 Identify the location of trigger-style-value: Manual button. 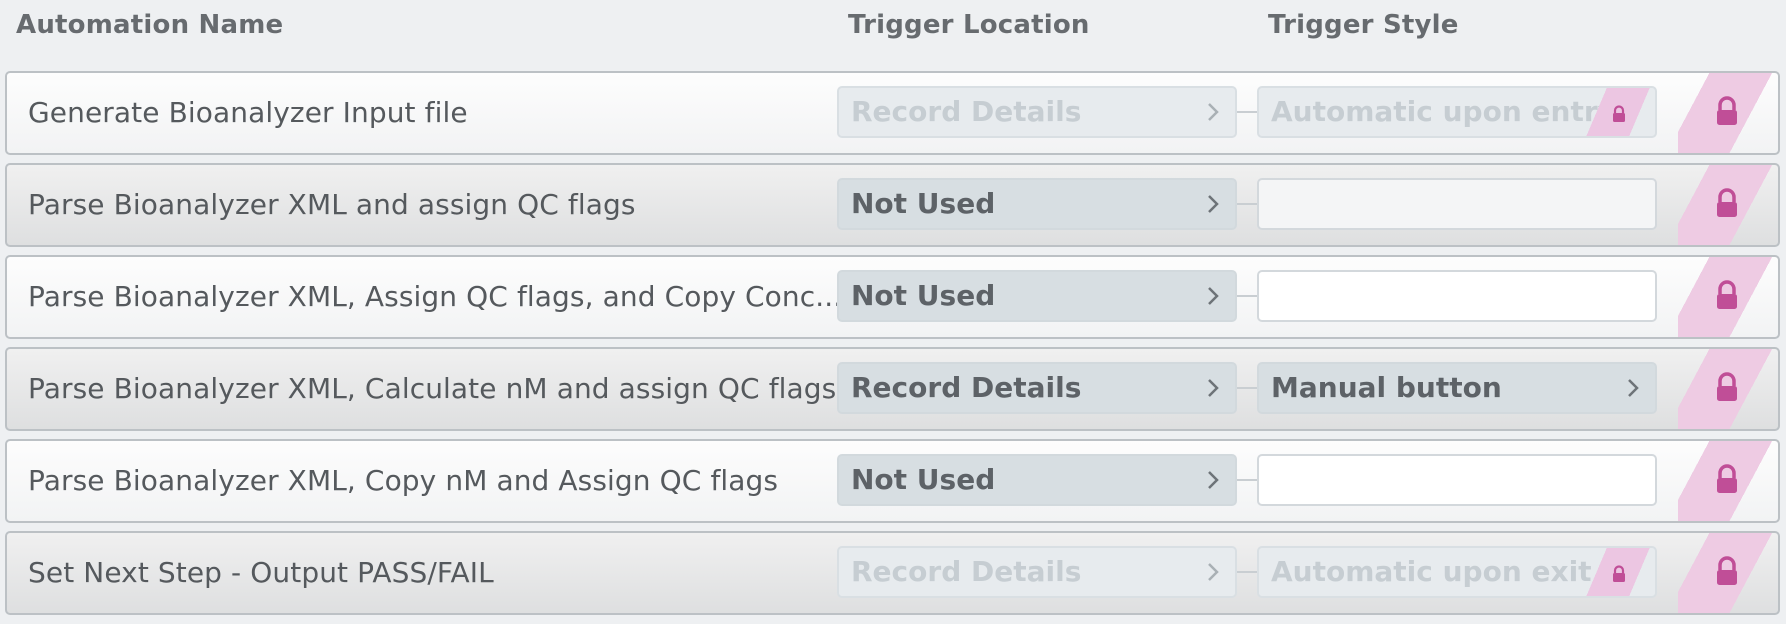
(1386, 387).